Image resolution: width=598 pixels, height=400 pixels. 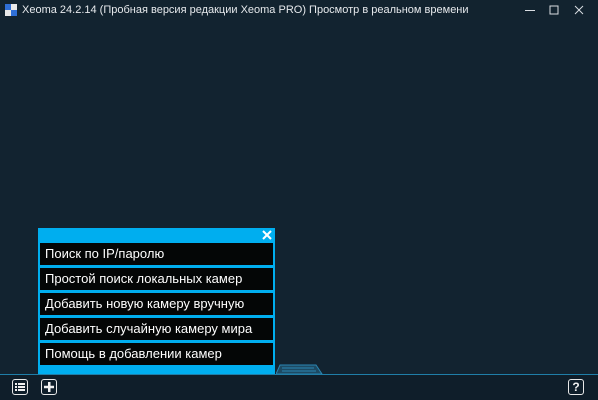 What do you see at coordinates (554, 10) in the screenshot?
I see `maximize-icon` at bounding box center [554, 10].